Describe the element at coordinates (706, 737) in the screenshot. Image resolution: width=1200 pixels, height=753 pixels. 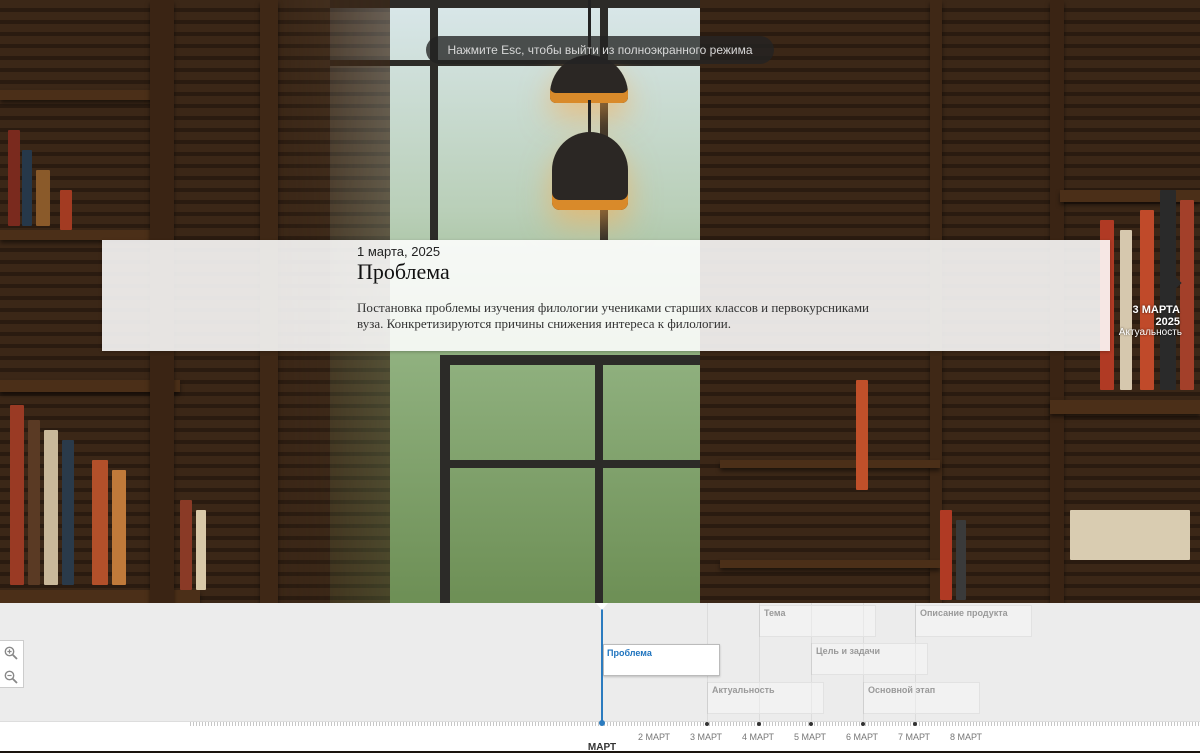
I see `tick-label: 3 МАРТ` at that location.